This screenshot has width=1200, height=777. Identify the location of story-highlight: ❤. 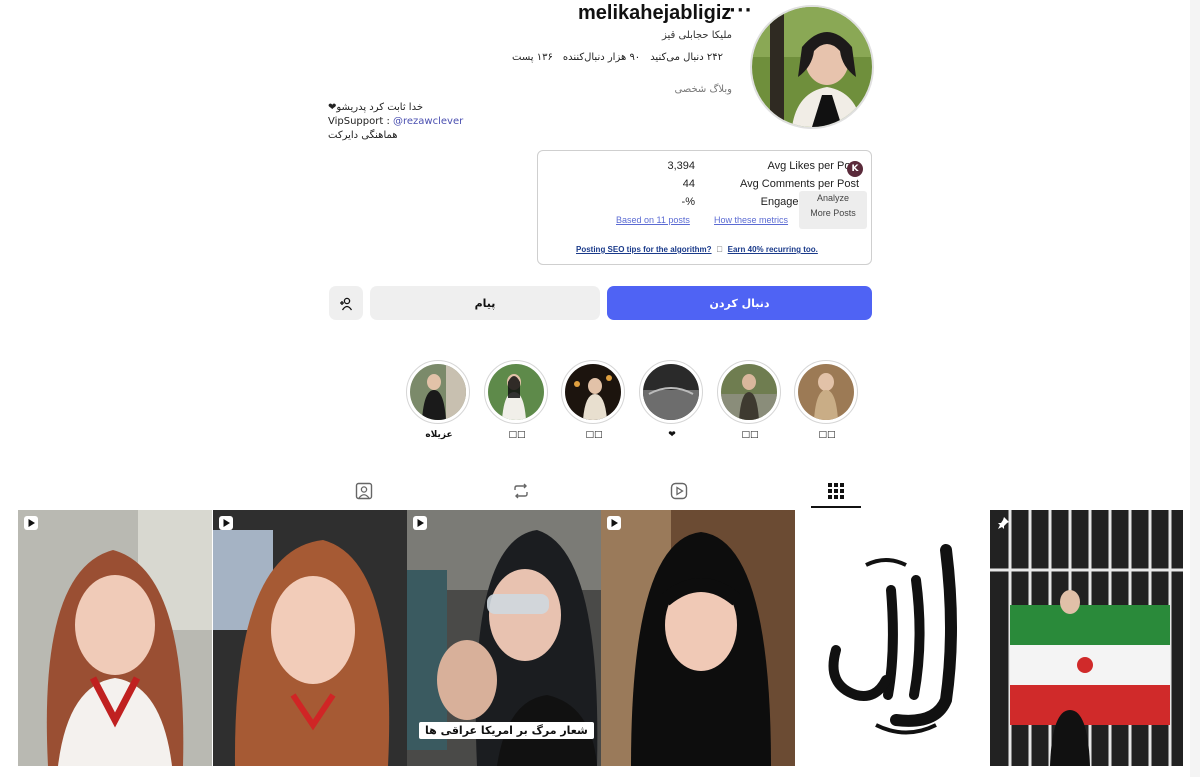
(672, 401).